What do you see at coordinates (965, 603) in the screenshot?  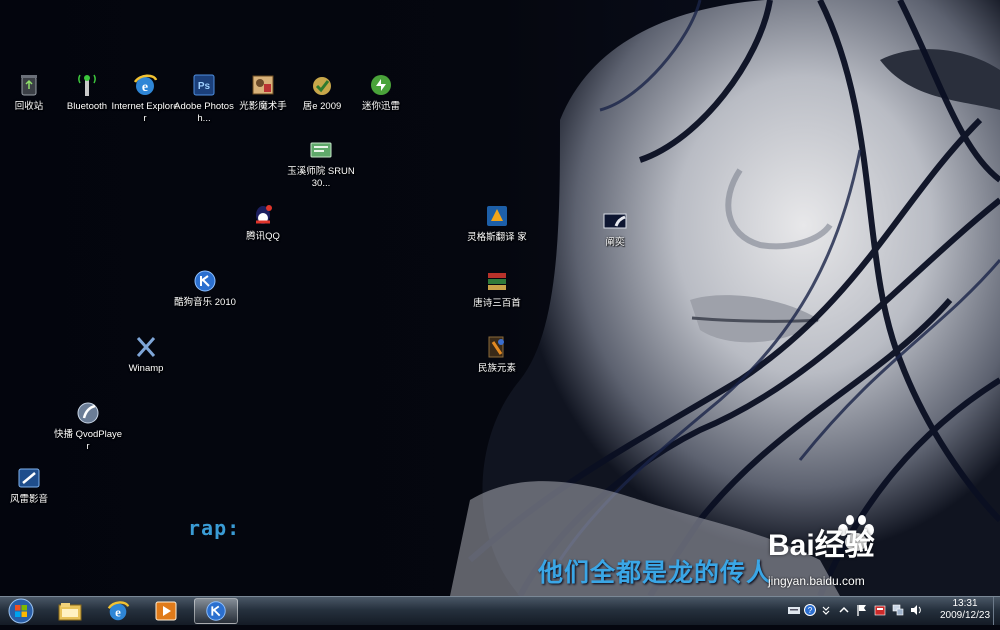 I see `clock-time: 13:31` at bounding box center [965, 603].